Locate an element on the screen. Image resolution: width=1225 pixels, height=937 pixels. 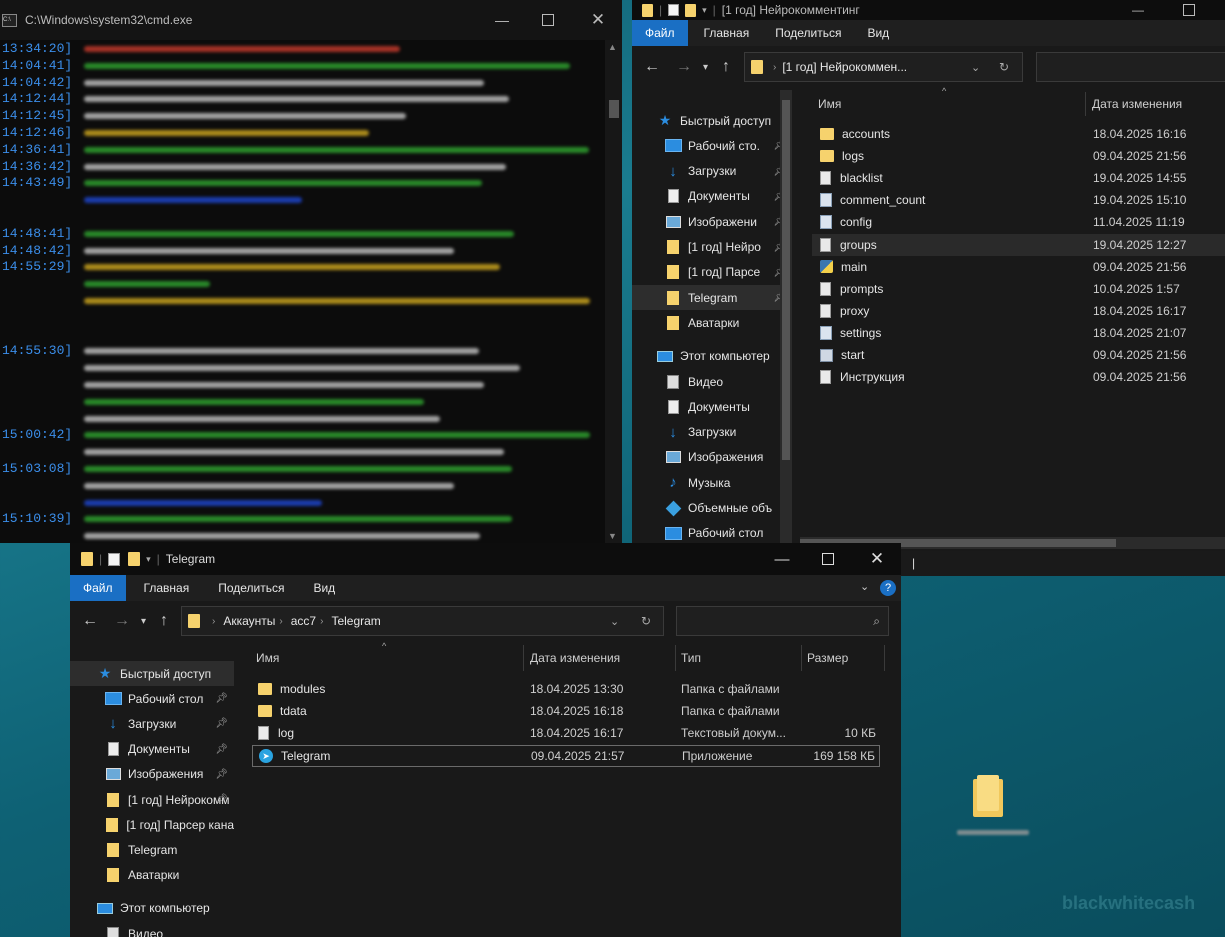
ribbon-expand-icon: ⌄ is located at coordinates (864, 586).